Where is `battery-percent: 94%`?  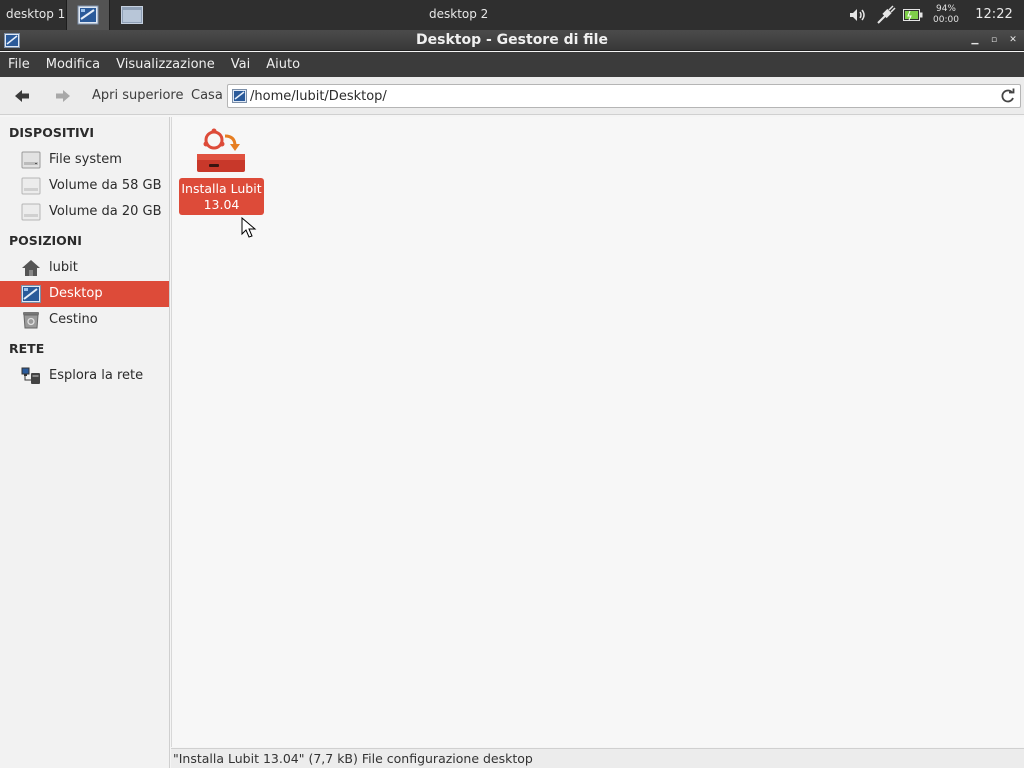
battery-percent: 94% is located at coordinates (945, 9).